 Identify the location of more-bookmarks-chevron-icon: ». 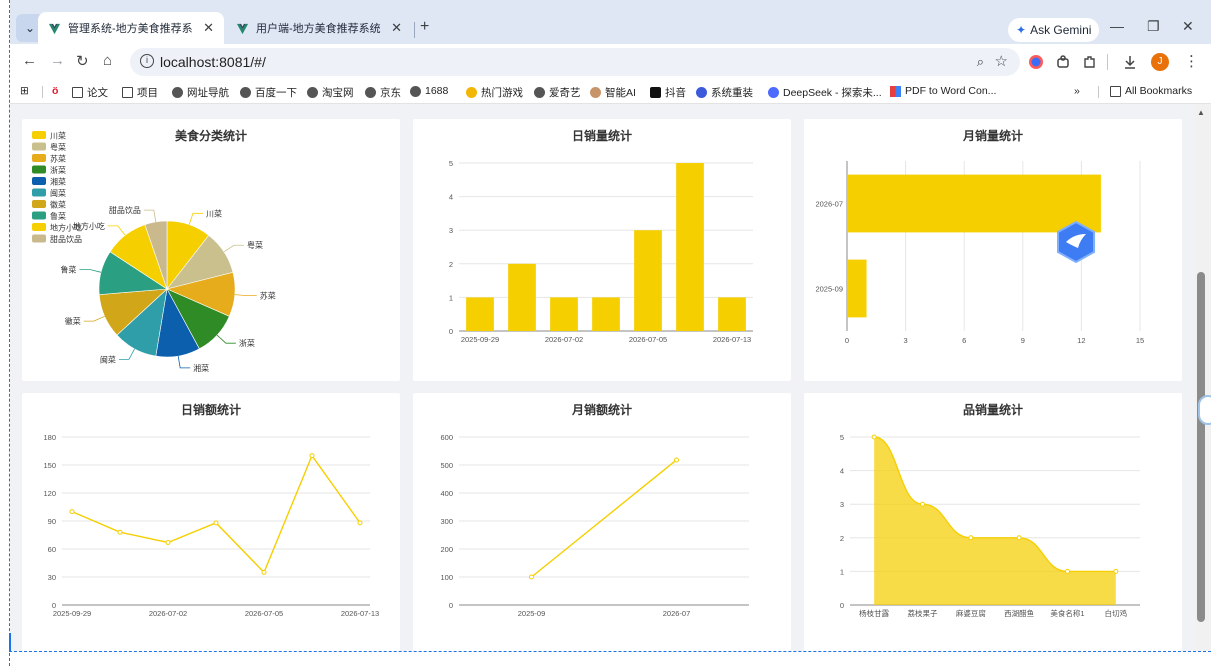
(1077, 91).